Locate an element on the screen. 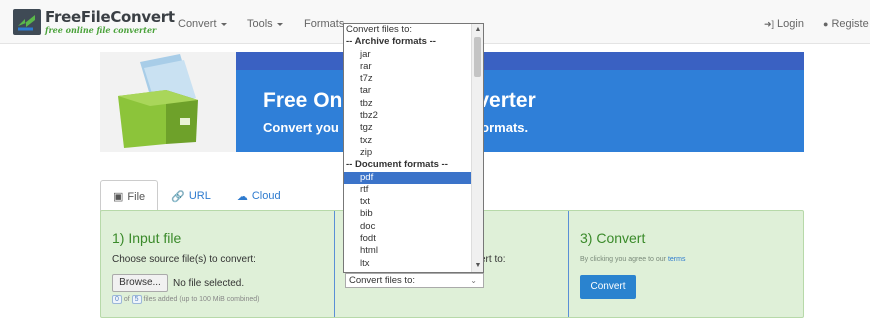 The width and height of the screenshot is (870, 320). logo-icon is located at coordinates (27, 22).